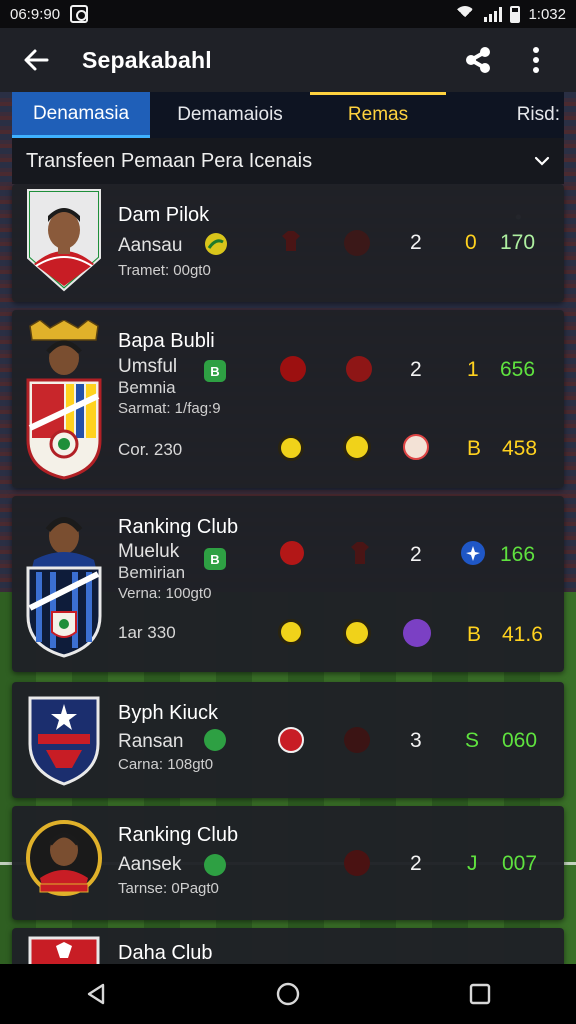 The image size is (576, 1024). I want to click on stat-apps: 3, so click(416, 740).